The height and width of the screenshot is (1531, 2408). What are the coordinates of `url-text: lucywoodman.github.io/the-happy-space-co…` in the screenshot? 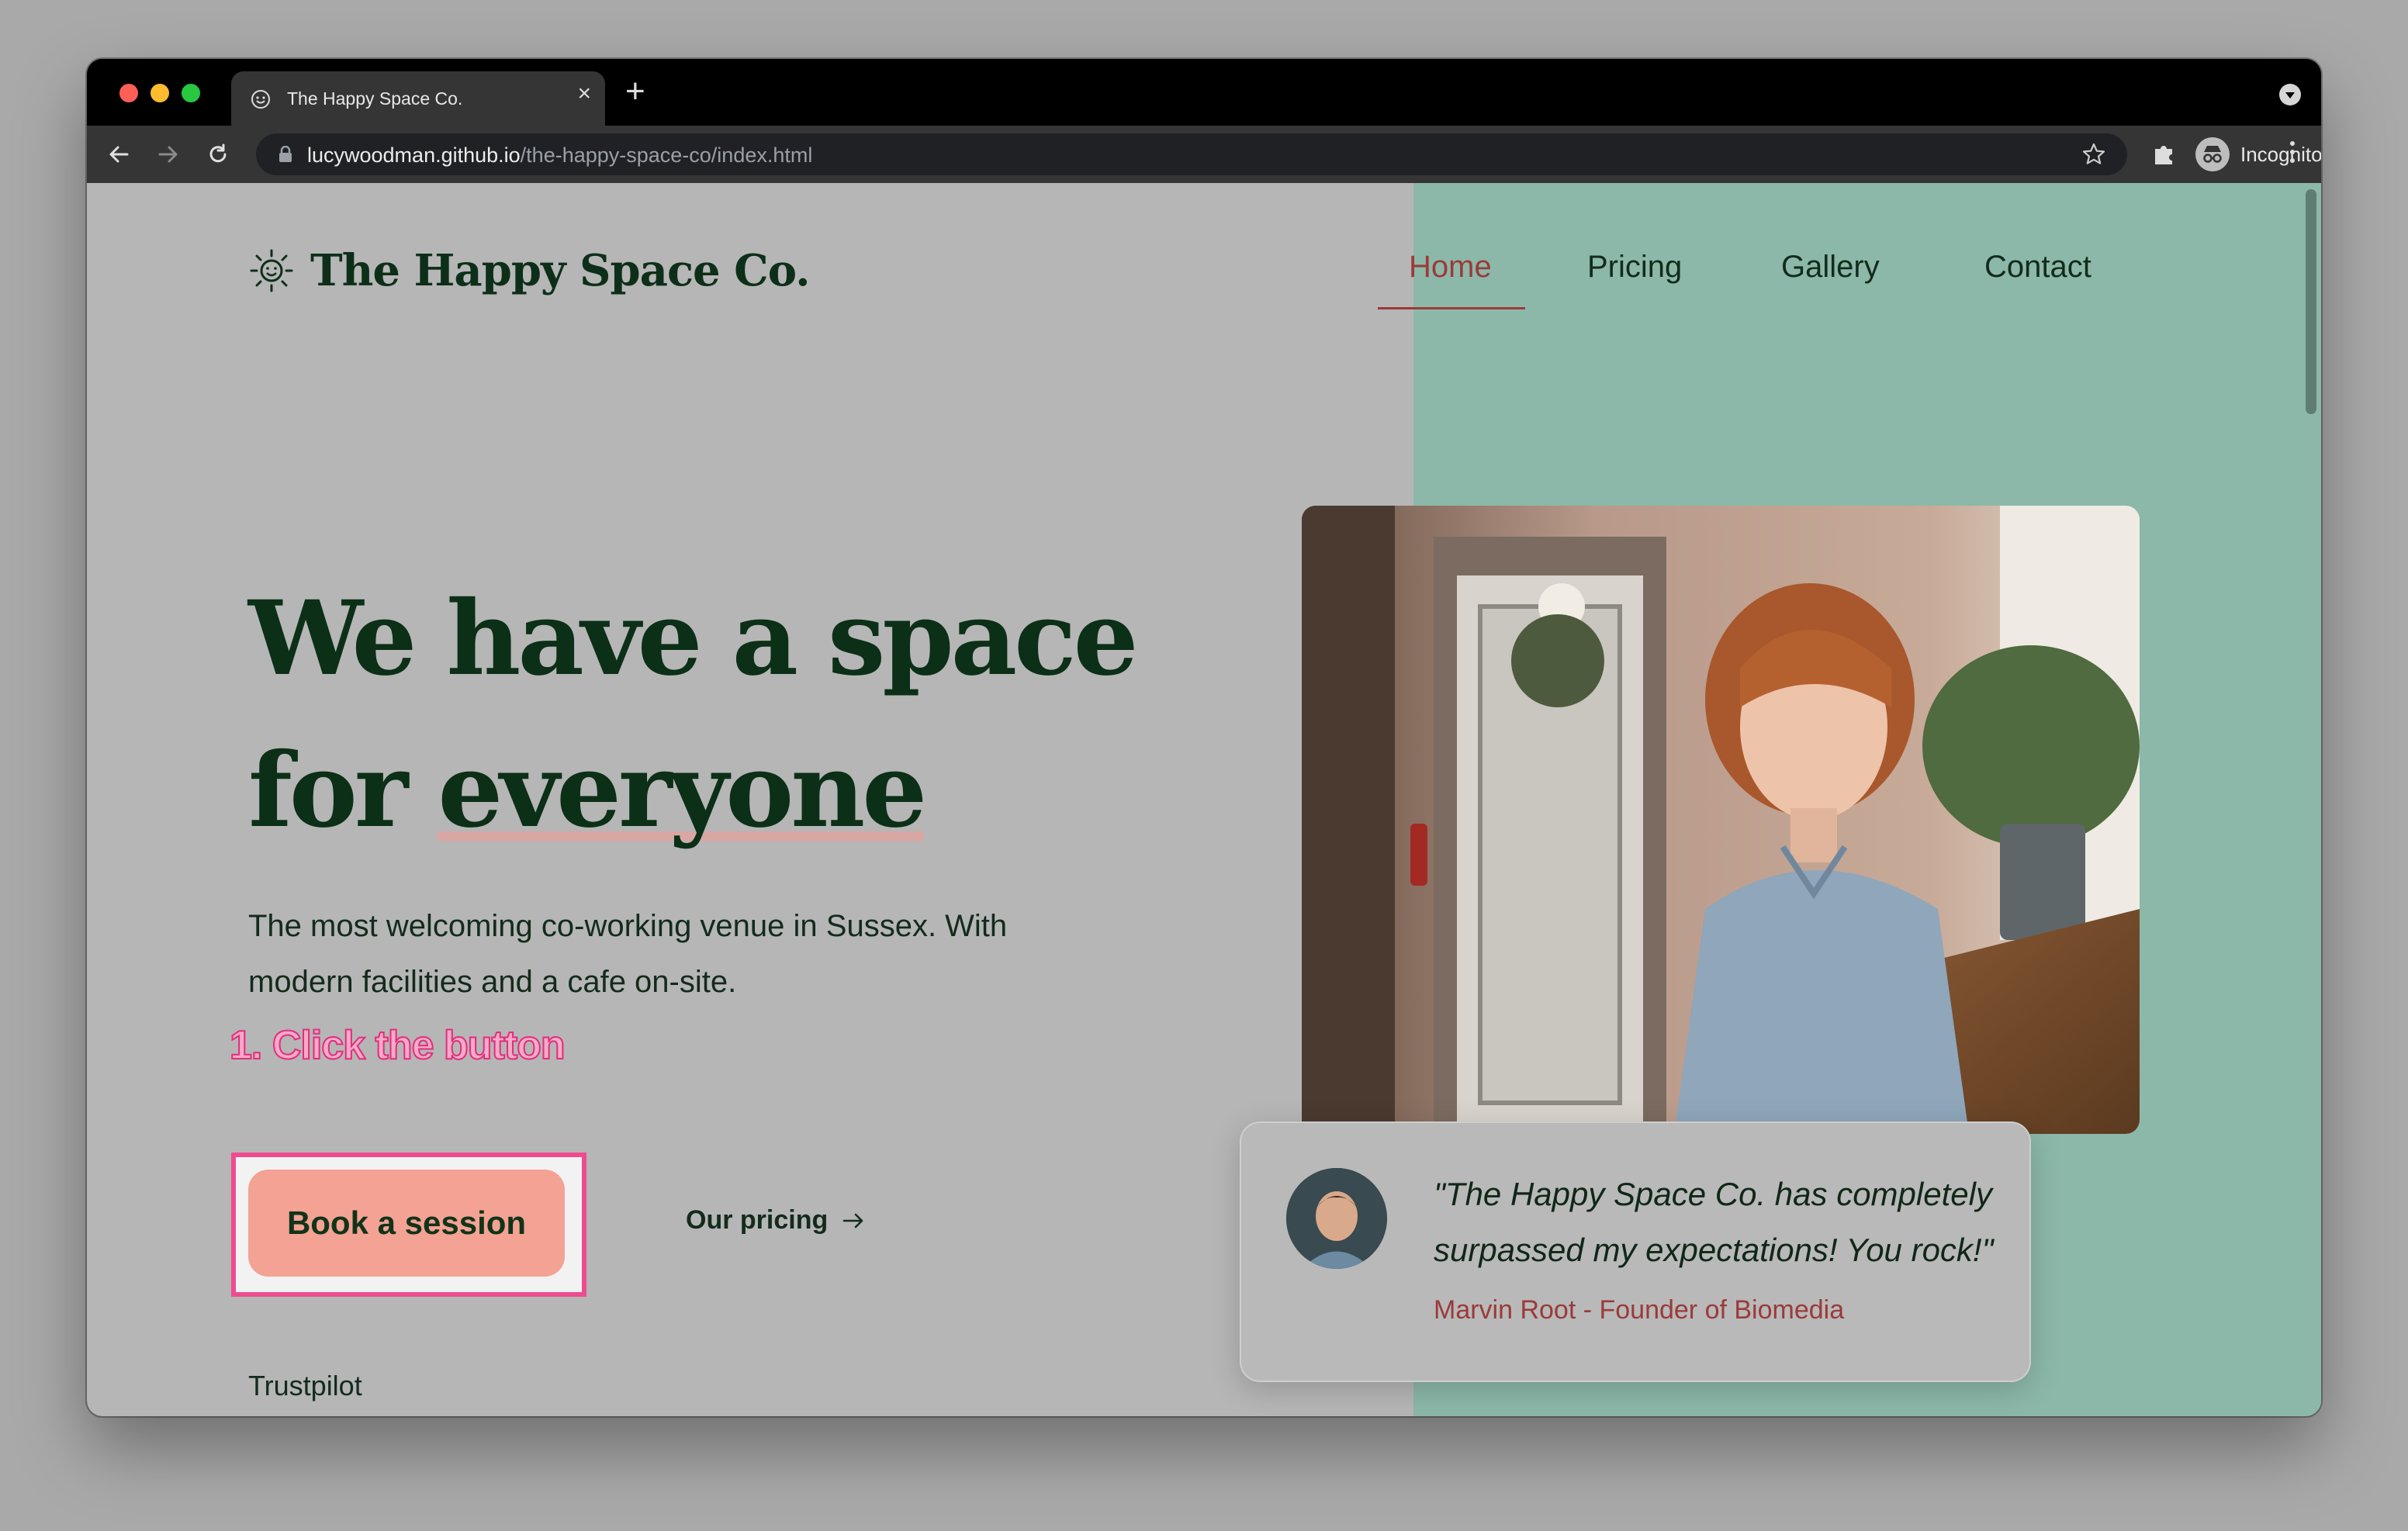 It's located at (559, 155).